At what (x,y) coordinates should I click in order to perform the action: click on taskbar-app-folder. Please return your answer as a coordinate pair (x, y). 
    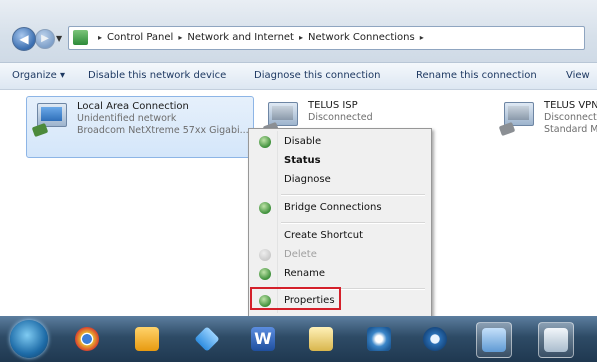
    Looking at the image, I should click on (321, 339).